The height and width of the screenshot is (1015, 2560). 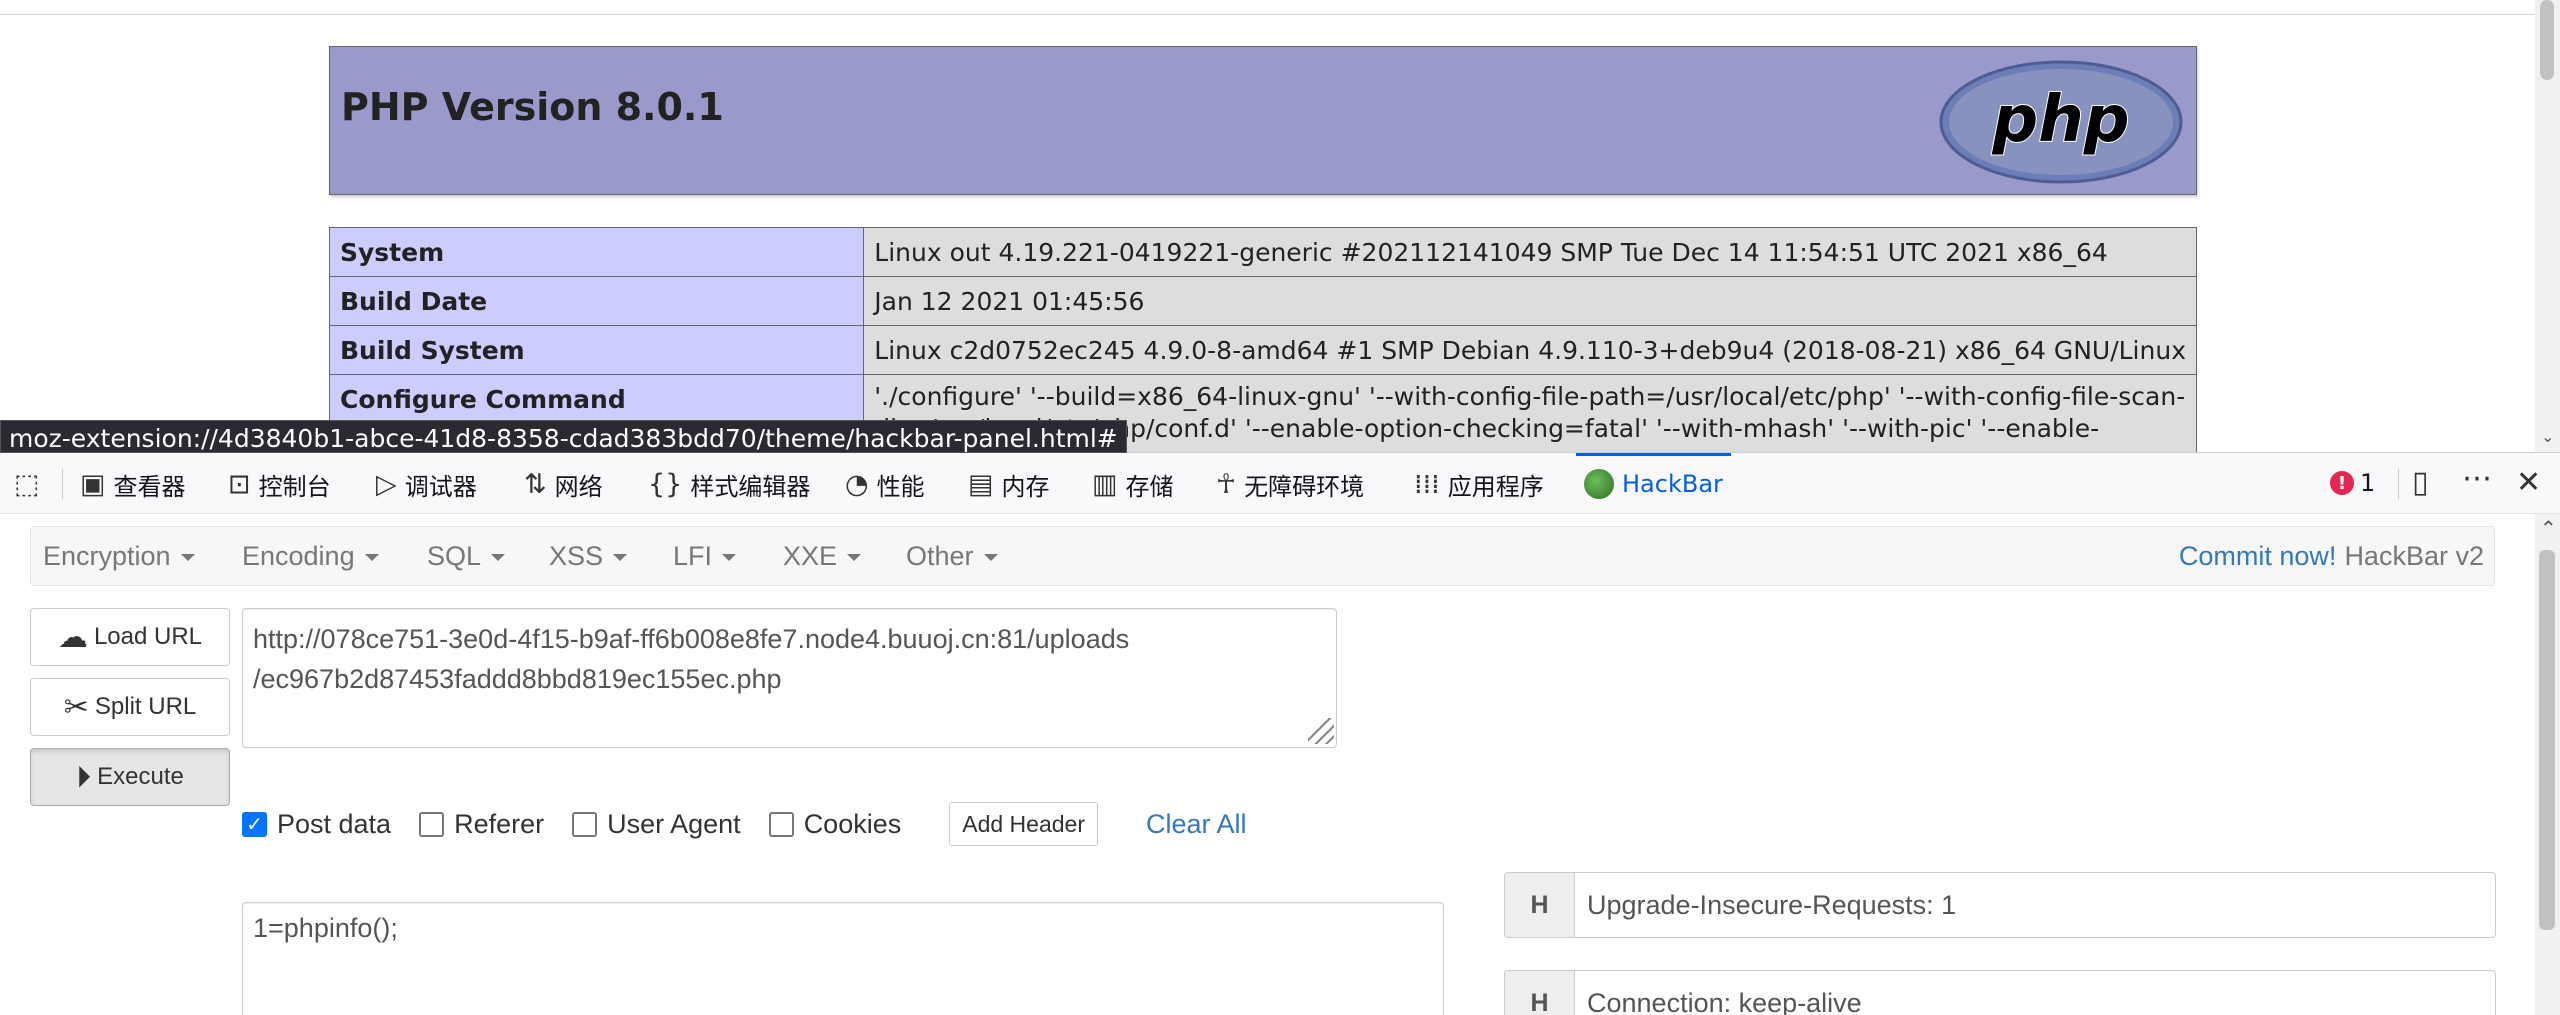 I want to click on menu-label: Other, so click(x=940, y=555).